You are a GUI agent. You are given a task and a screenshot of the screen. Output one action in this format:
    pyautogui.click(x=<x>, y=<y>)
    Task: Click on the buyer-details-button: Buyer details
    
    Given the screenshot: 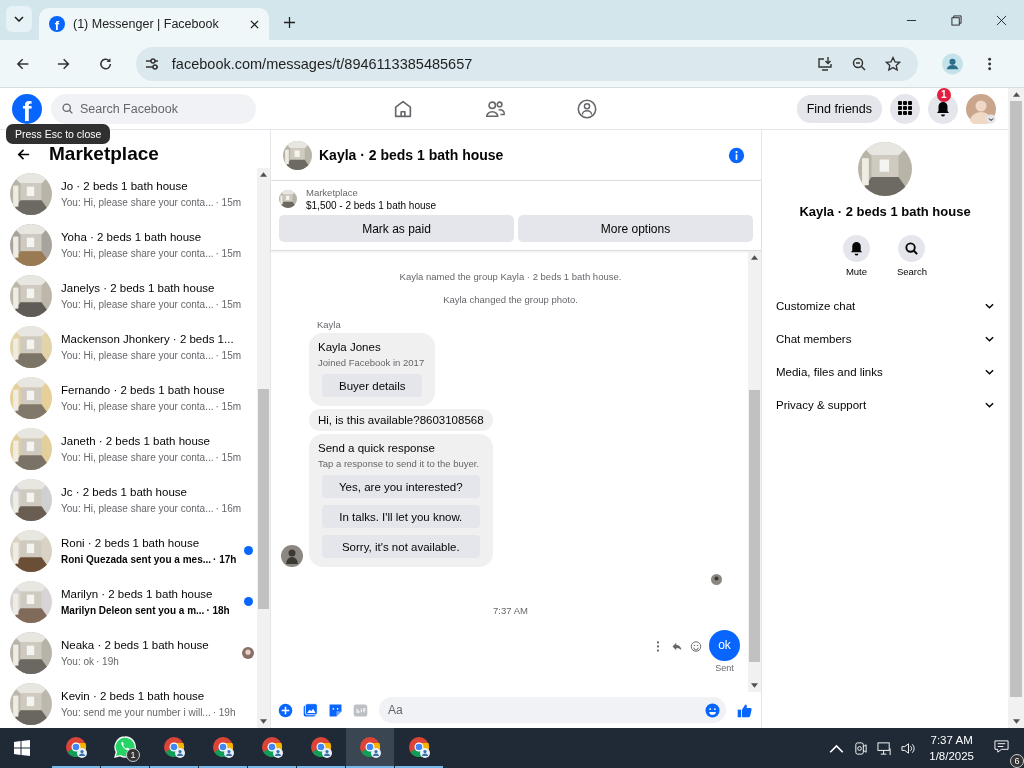 What is the action you would take?
    pyautogui.click(x=372, y=385)
    